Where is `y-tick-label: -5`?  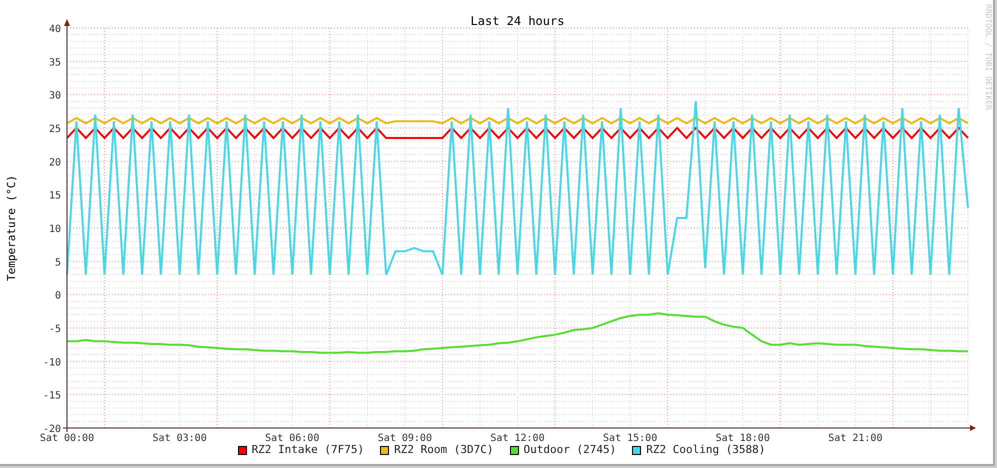 y-tick-label: -5 is located at coordinates (54, 329).